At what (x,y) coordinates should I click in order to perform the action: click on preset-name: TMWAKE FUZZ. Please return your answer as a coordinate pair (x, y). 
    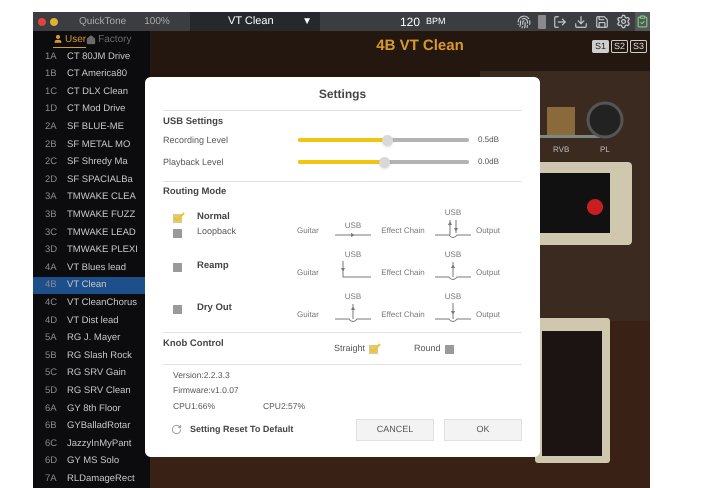
    Looking at the image, I should click on (101, 215).